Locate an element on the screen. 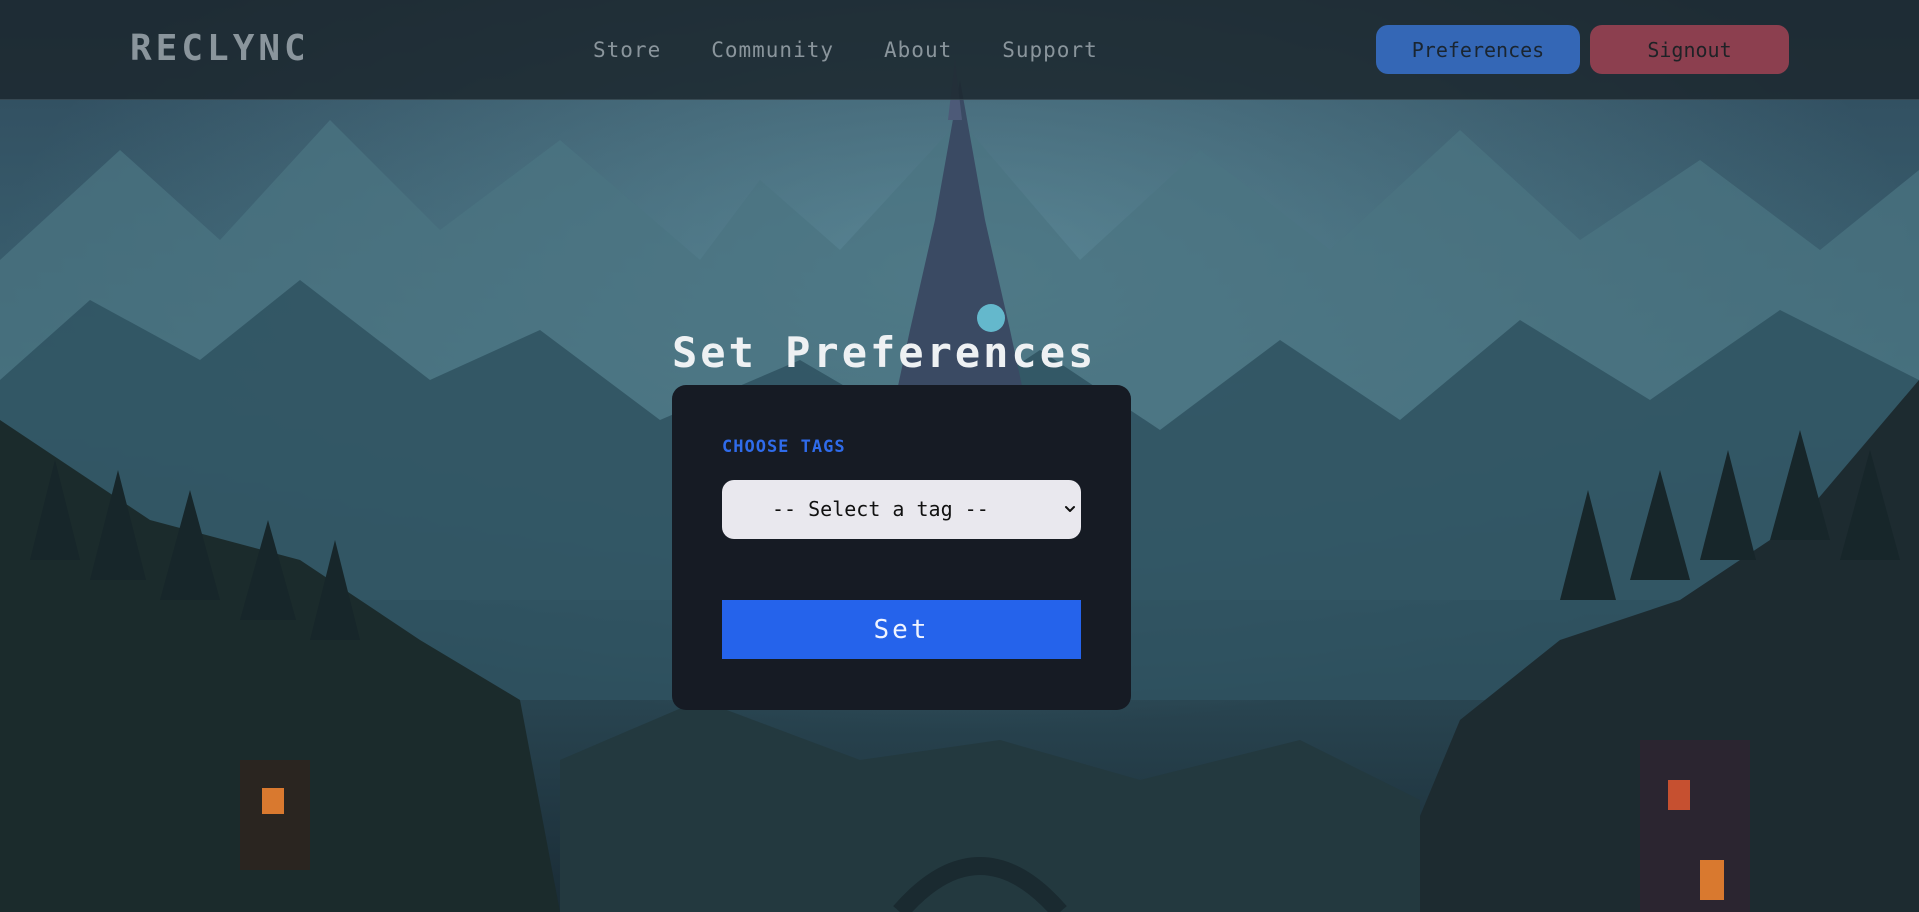  nav-link-about: About is located at coordinates (918, 50).